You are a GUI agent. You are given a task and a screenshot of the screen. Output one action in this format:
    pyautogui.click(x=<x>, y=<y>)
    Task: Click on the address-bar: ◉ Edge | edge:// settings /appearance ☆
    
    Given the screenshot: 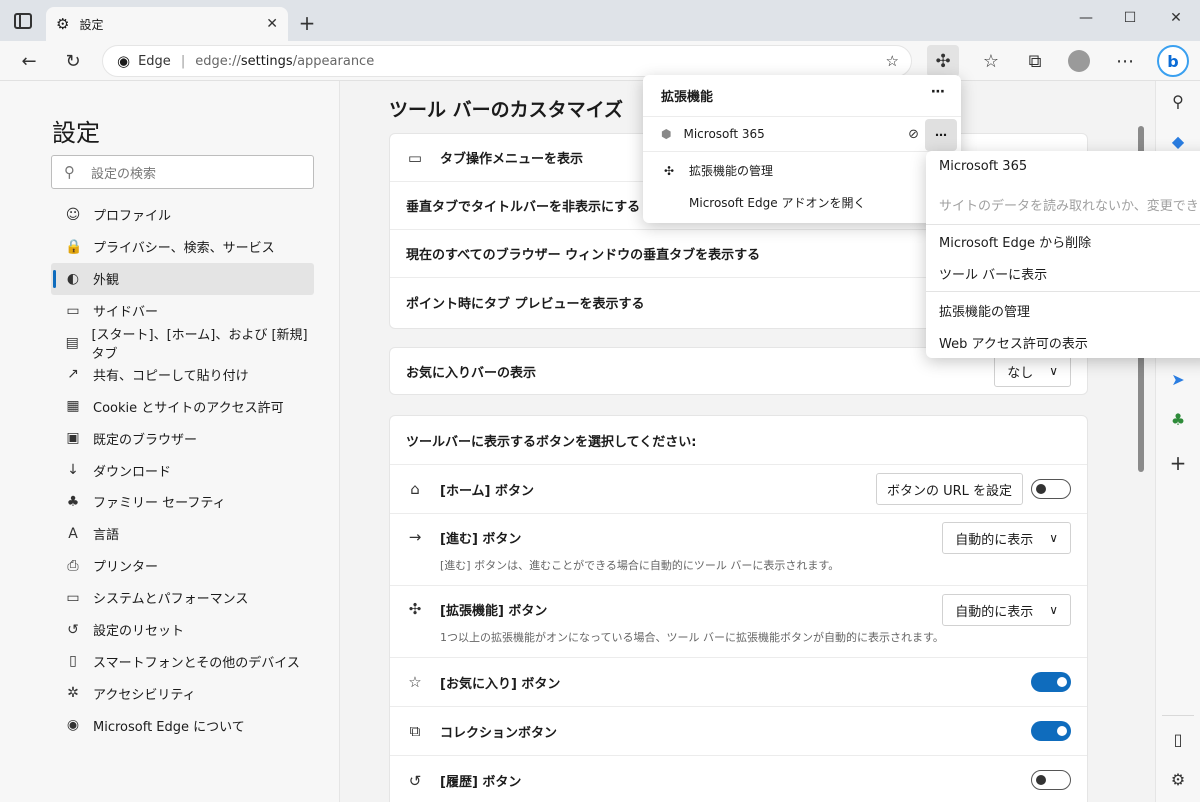 What is the action you would take?
    pyautogui.click(x=507, y=61)
    